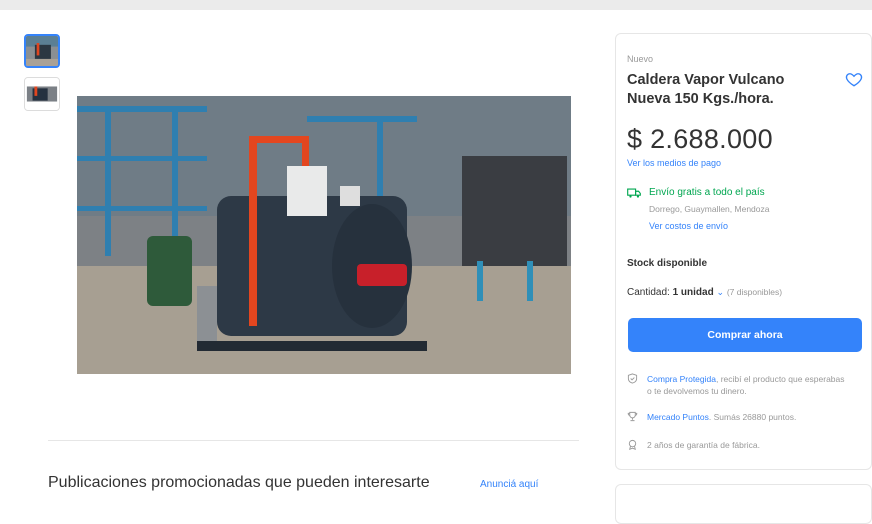 Image resolution: width=872 pixels, height=524 pixels. Describe the element at coordinates (709, 209) in the screenshot. I see `shipping-location: Dorrego, Guaymallen, Mendoza` at that location.